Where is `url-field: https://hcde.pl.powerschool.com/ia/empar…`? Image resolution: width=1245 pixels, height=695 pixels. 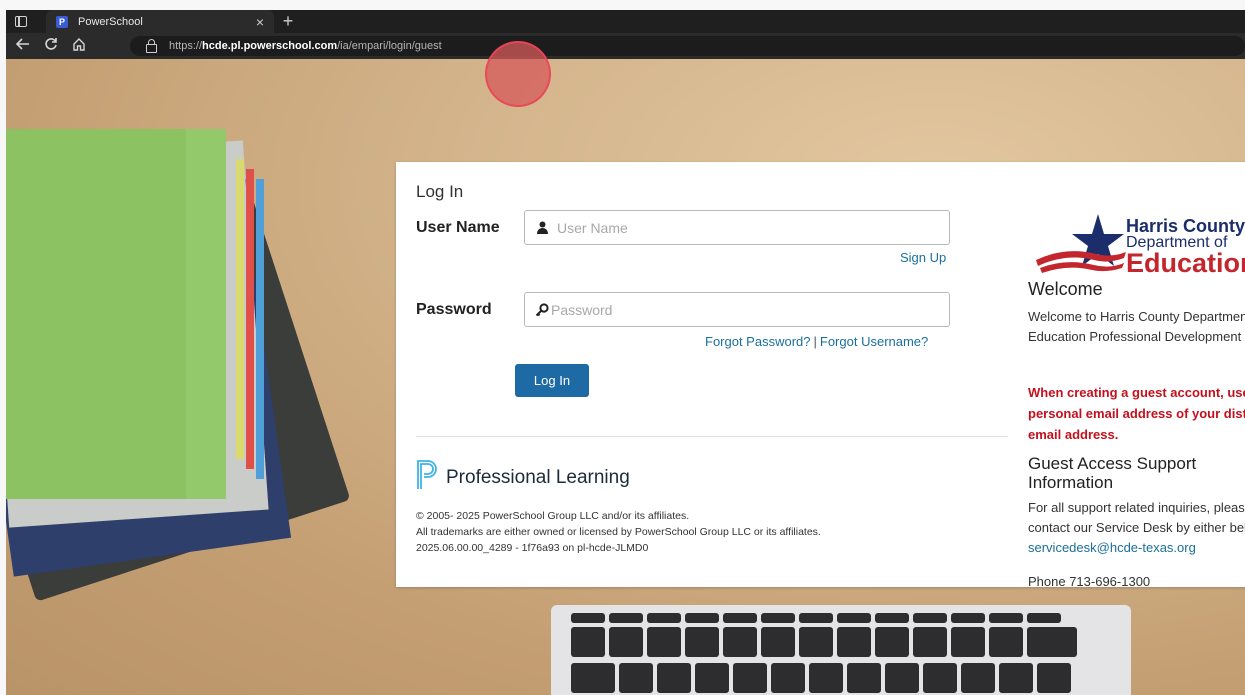 url-field: https://hcde.pl.powerschool.com/ia/empar… is located at coordinates (687, 46).